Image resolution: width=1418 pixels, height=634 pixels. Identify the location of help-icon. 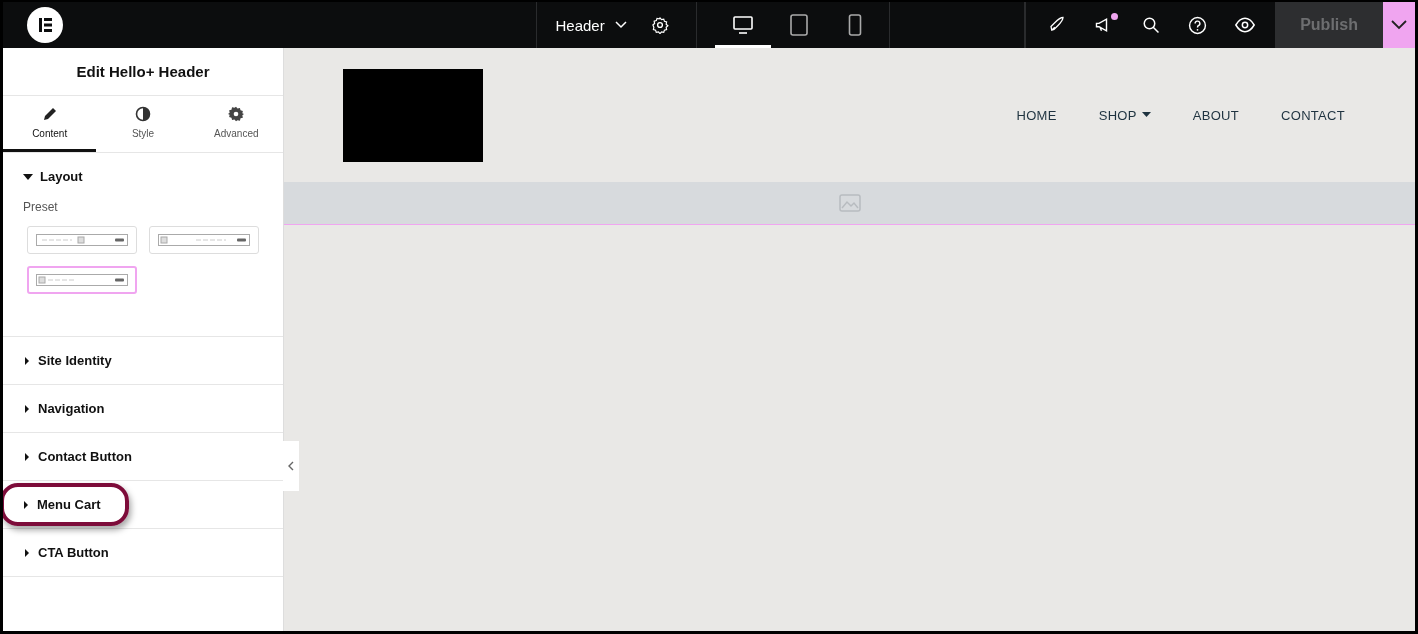
(1198, 25).